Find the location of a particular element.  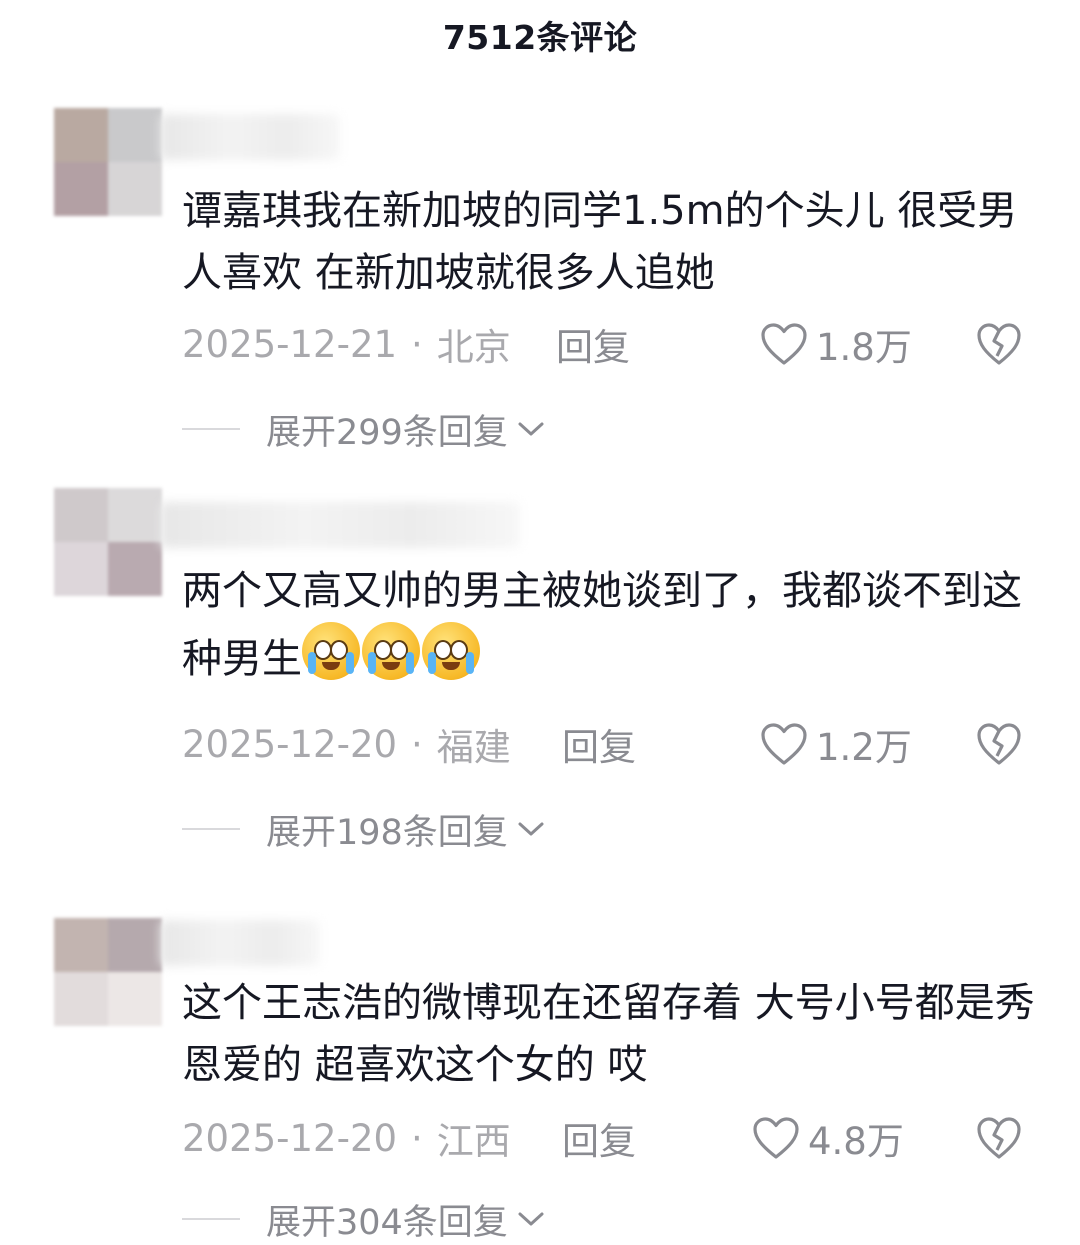

comment-count-title: 7512条评论 is located at coordinates (540, 37).